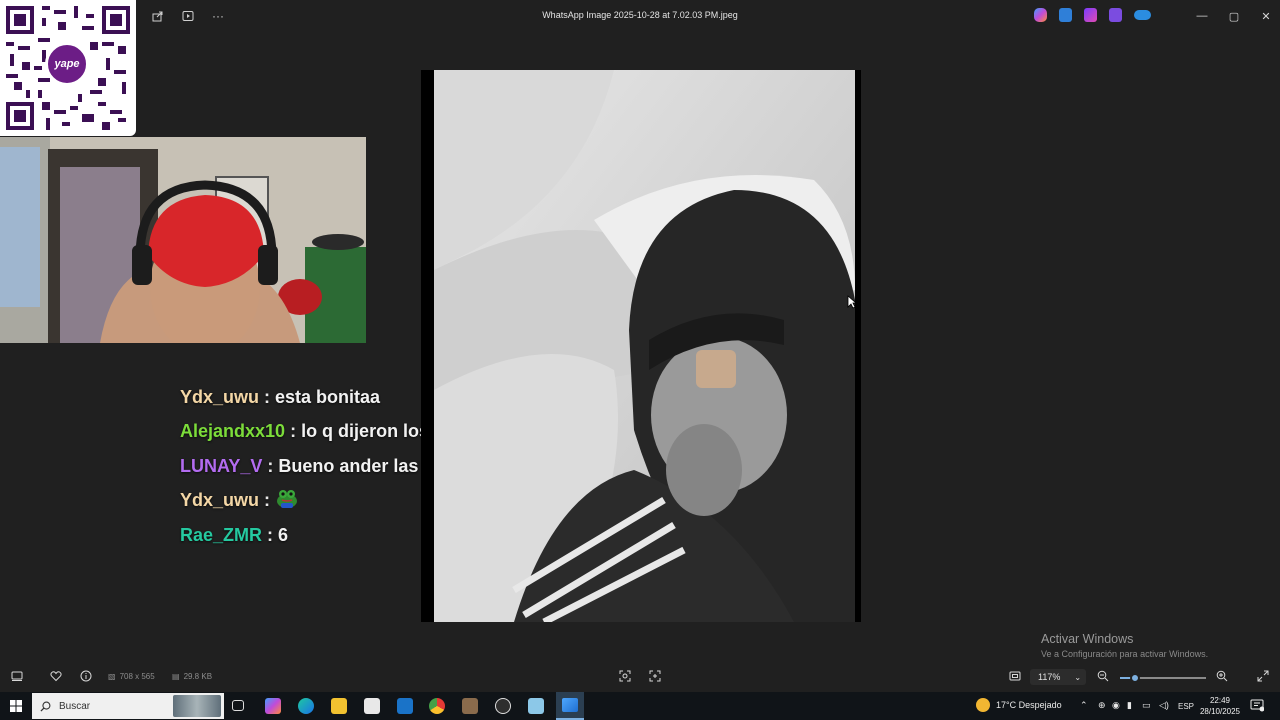  Describe the element at coordinates (1015, 676) in the screenshot. I see `fit-to-window-icon` at that location.